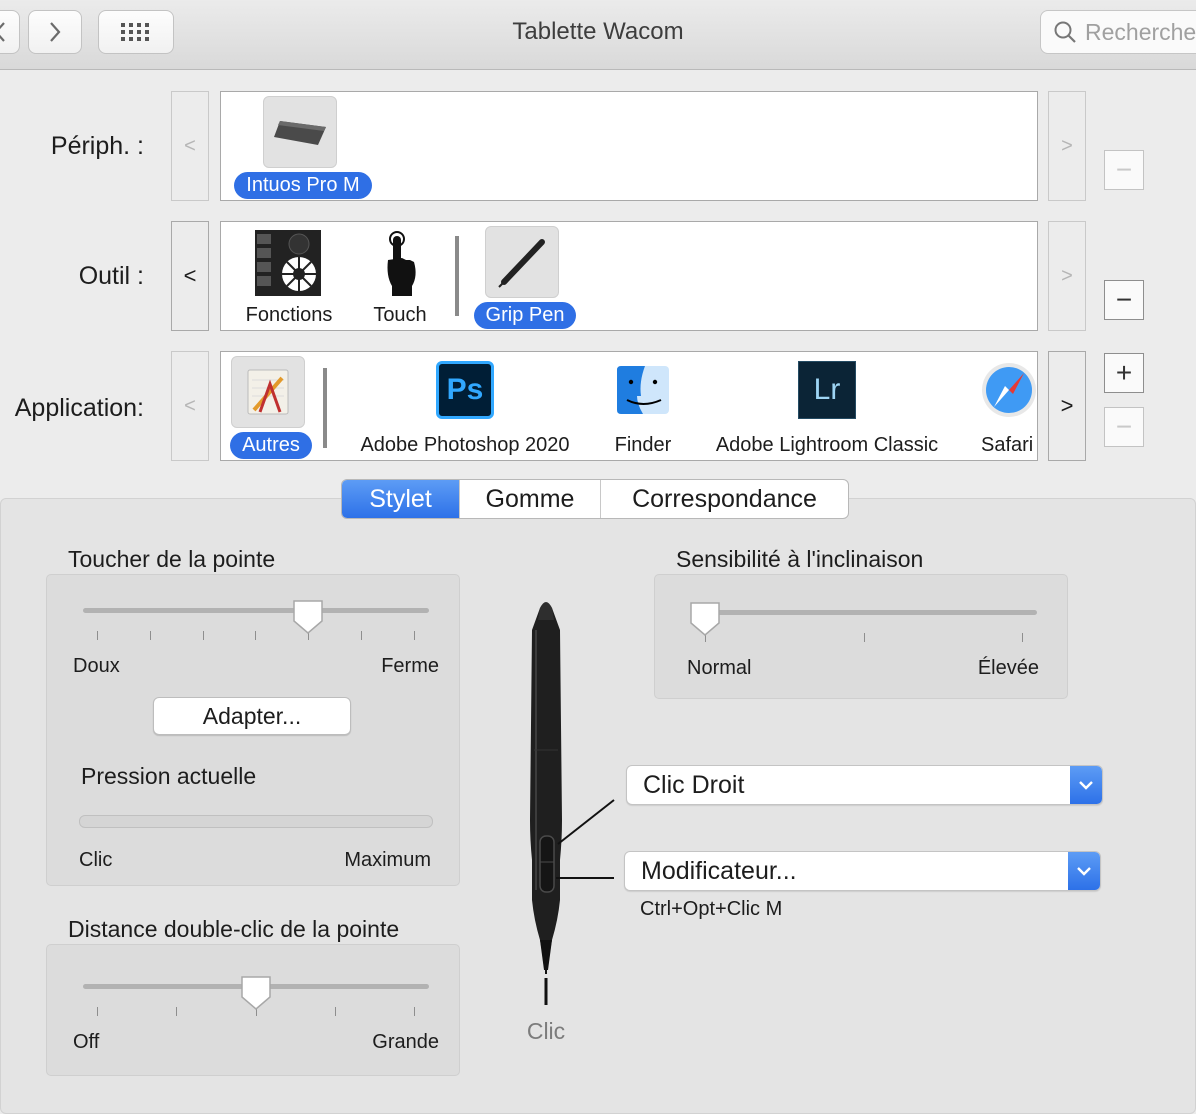 The width and height of the screenshot is (1196, 1114). Describe the element at coordinates (1008, 668) in the screenshot. I see `tilt-max-label: Élevée` at that location.